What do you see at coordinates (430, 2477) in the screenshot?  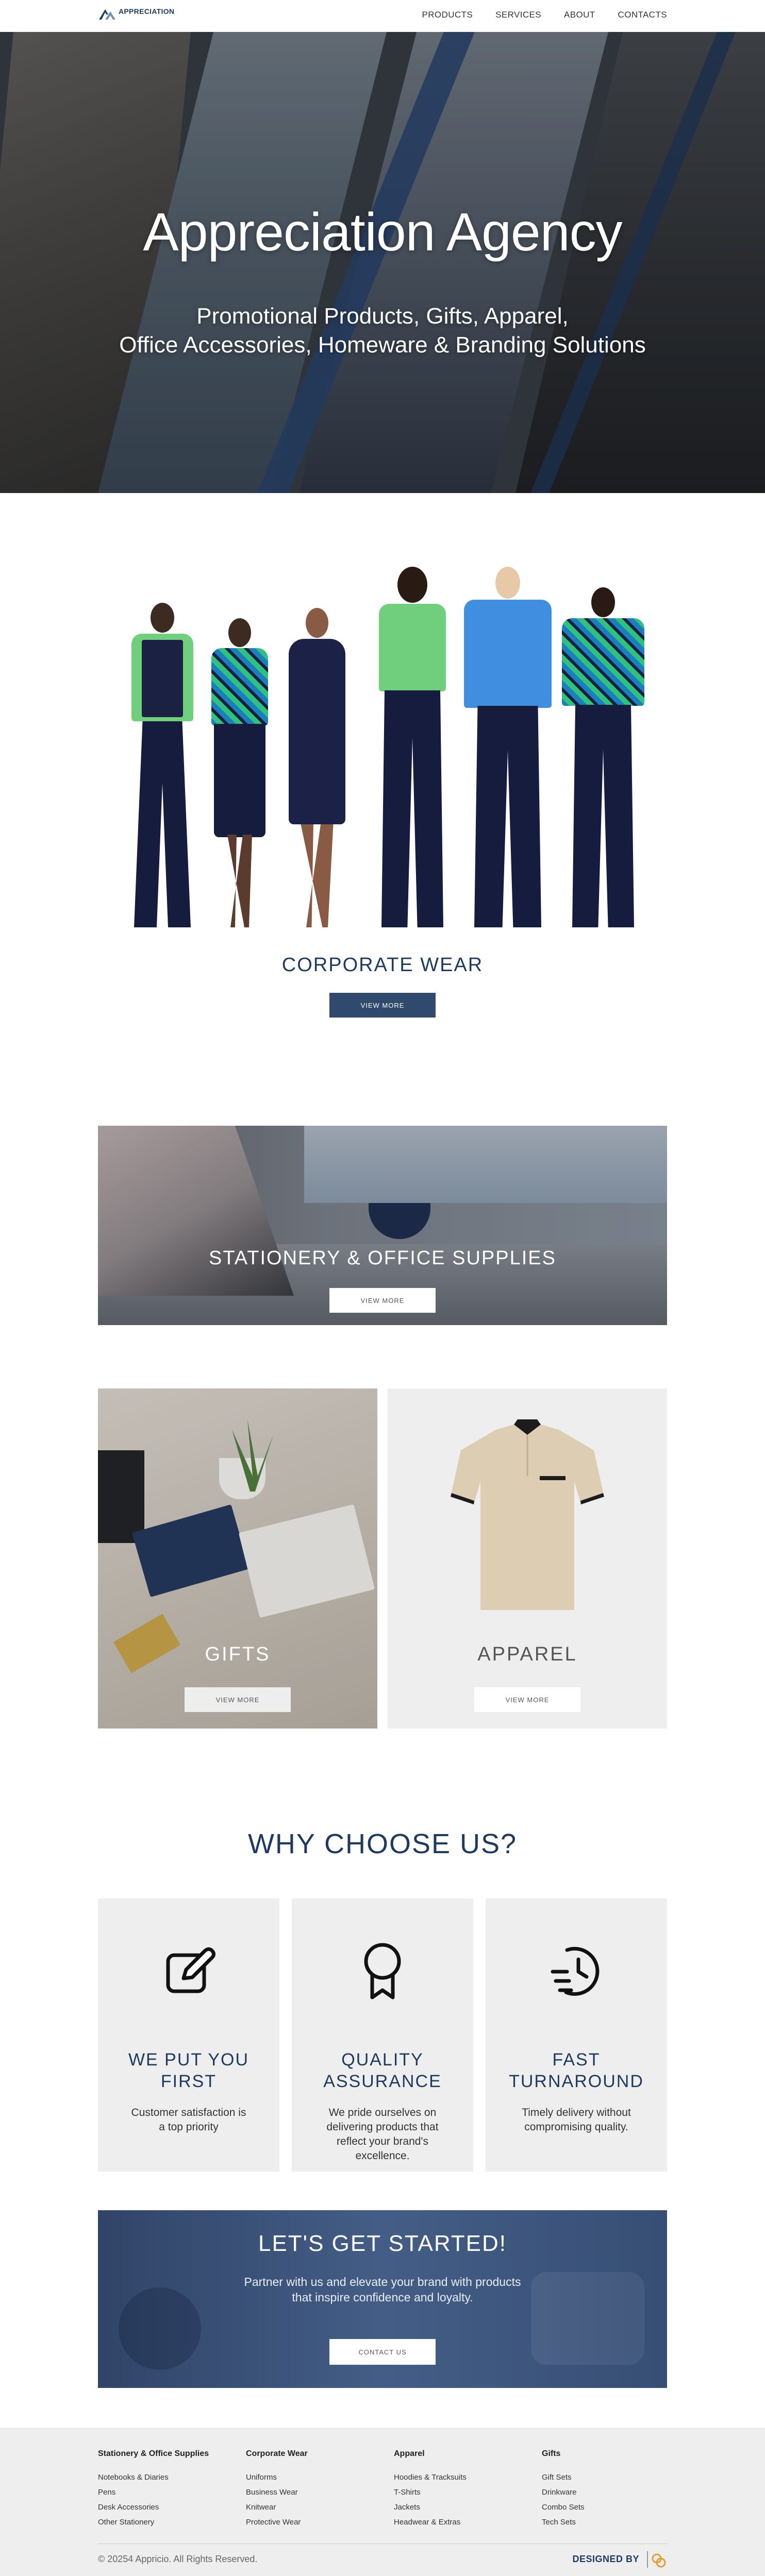 I see `footer-link: Hoodies & Tracksuits` at bounding box center [430, 2477].